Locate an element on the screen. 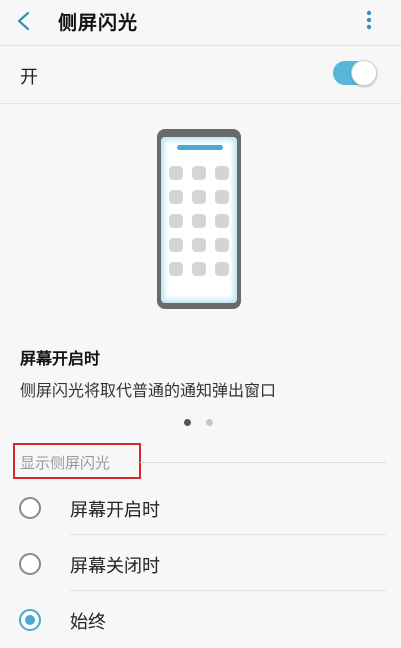  option-screen-on: 屏幕开启时 is located at coordinates (200, 508).